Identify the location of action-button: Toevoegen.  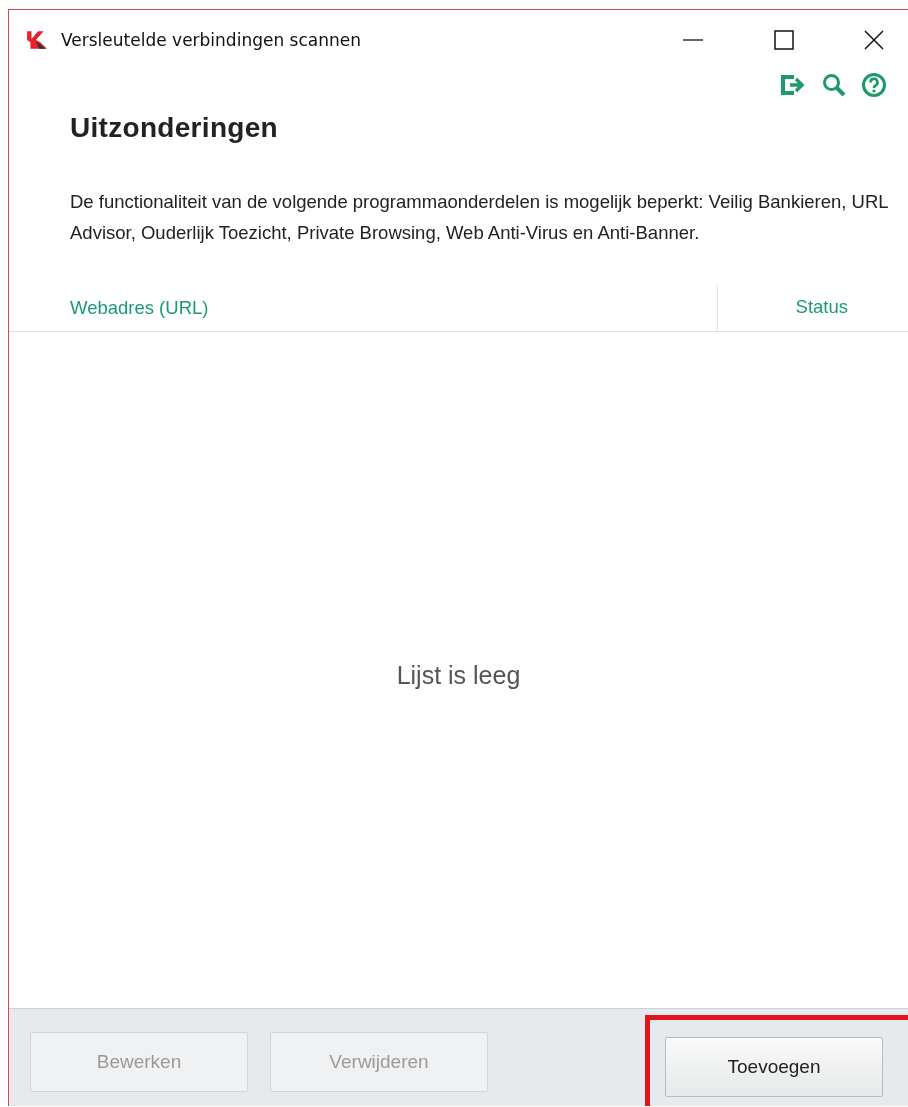
(774, 1067).